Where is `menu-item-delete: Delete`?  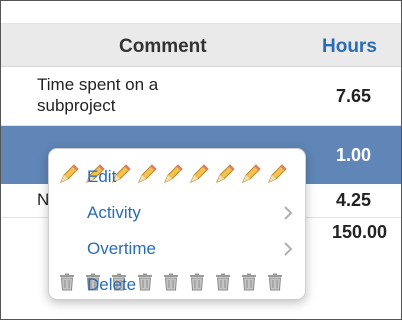 menu-item-delete: Delete is located at coordinates (177, 284).